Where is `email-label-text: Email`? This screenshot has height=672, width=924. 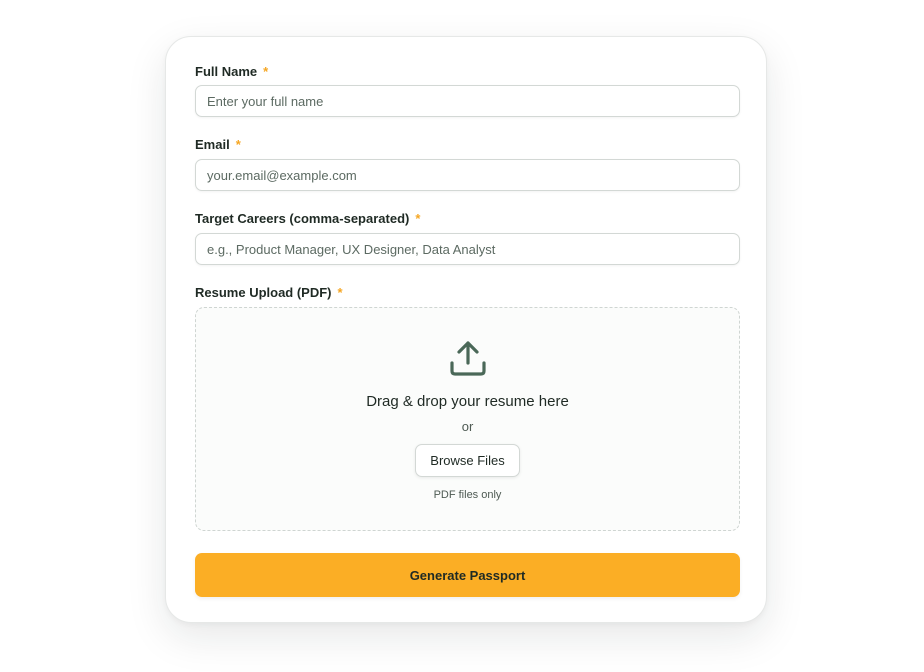 email-label-text: Email is located at coordinates (212, 144).